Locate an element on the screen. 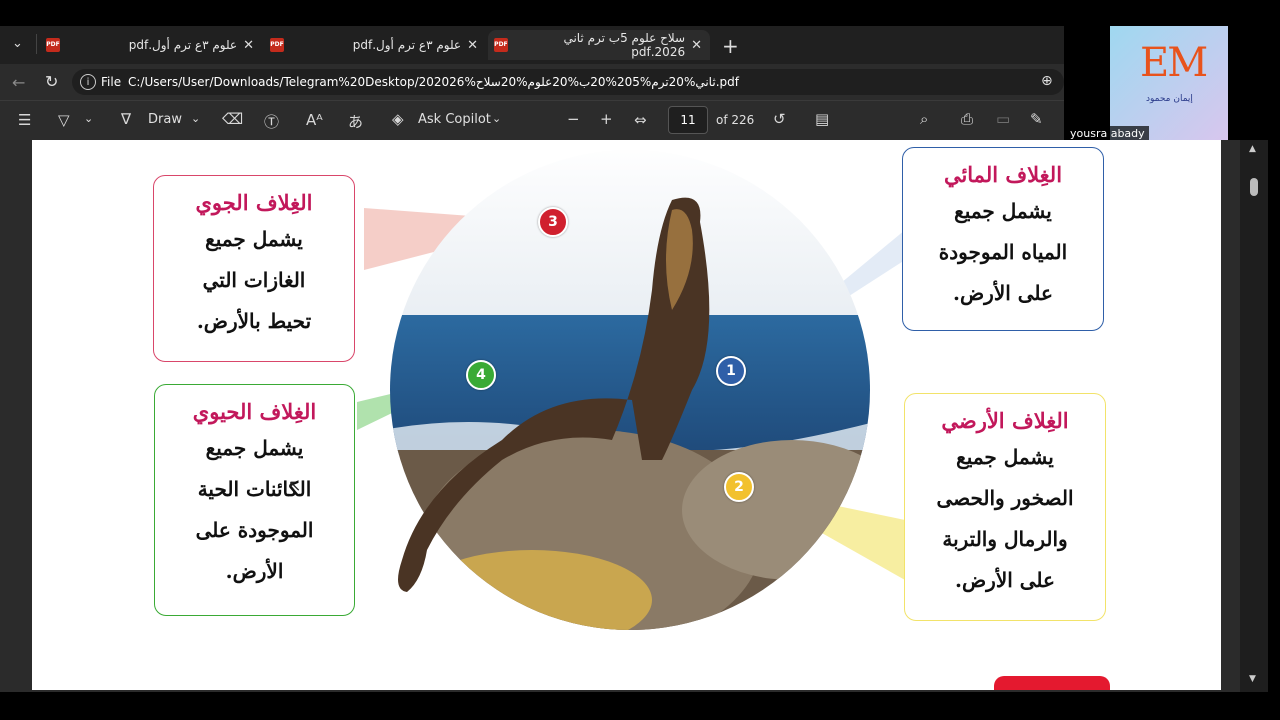 The image size is (1280, 720). zoom-icon: ⊕ is located at coordinates (1047, 81).